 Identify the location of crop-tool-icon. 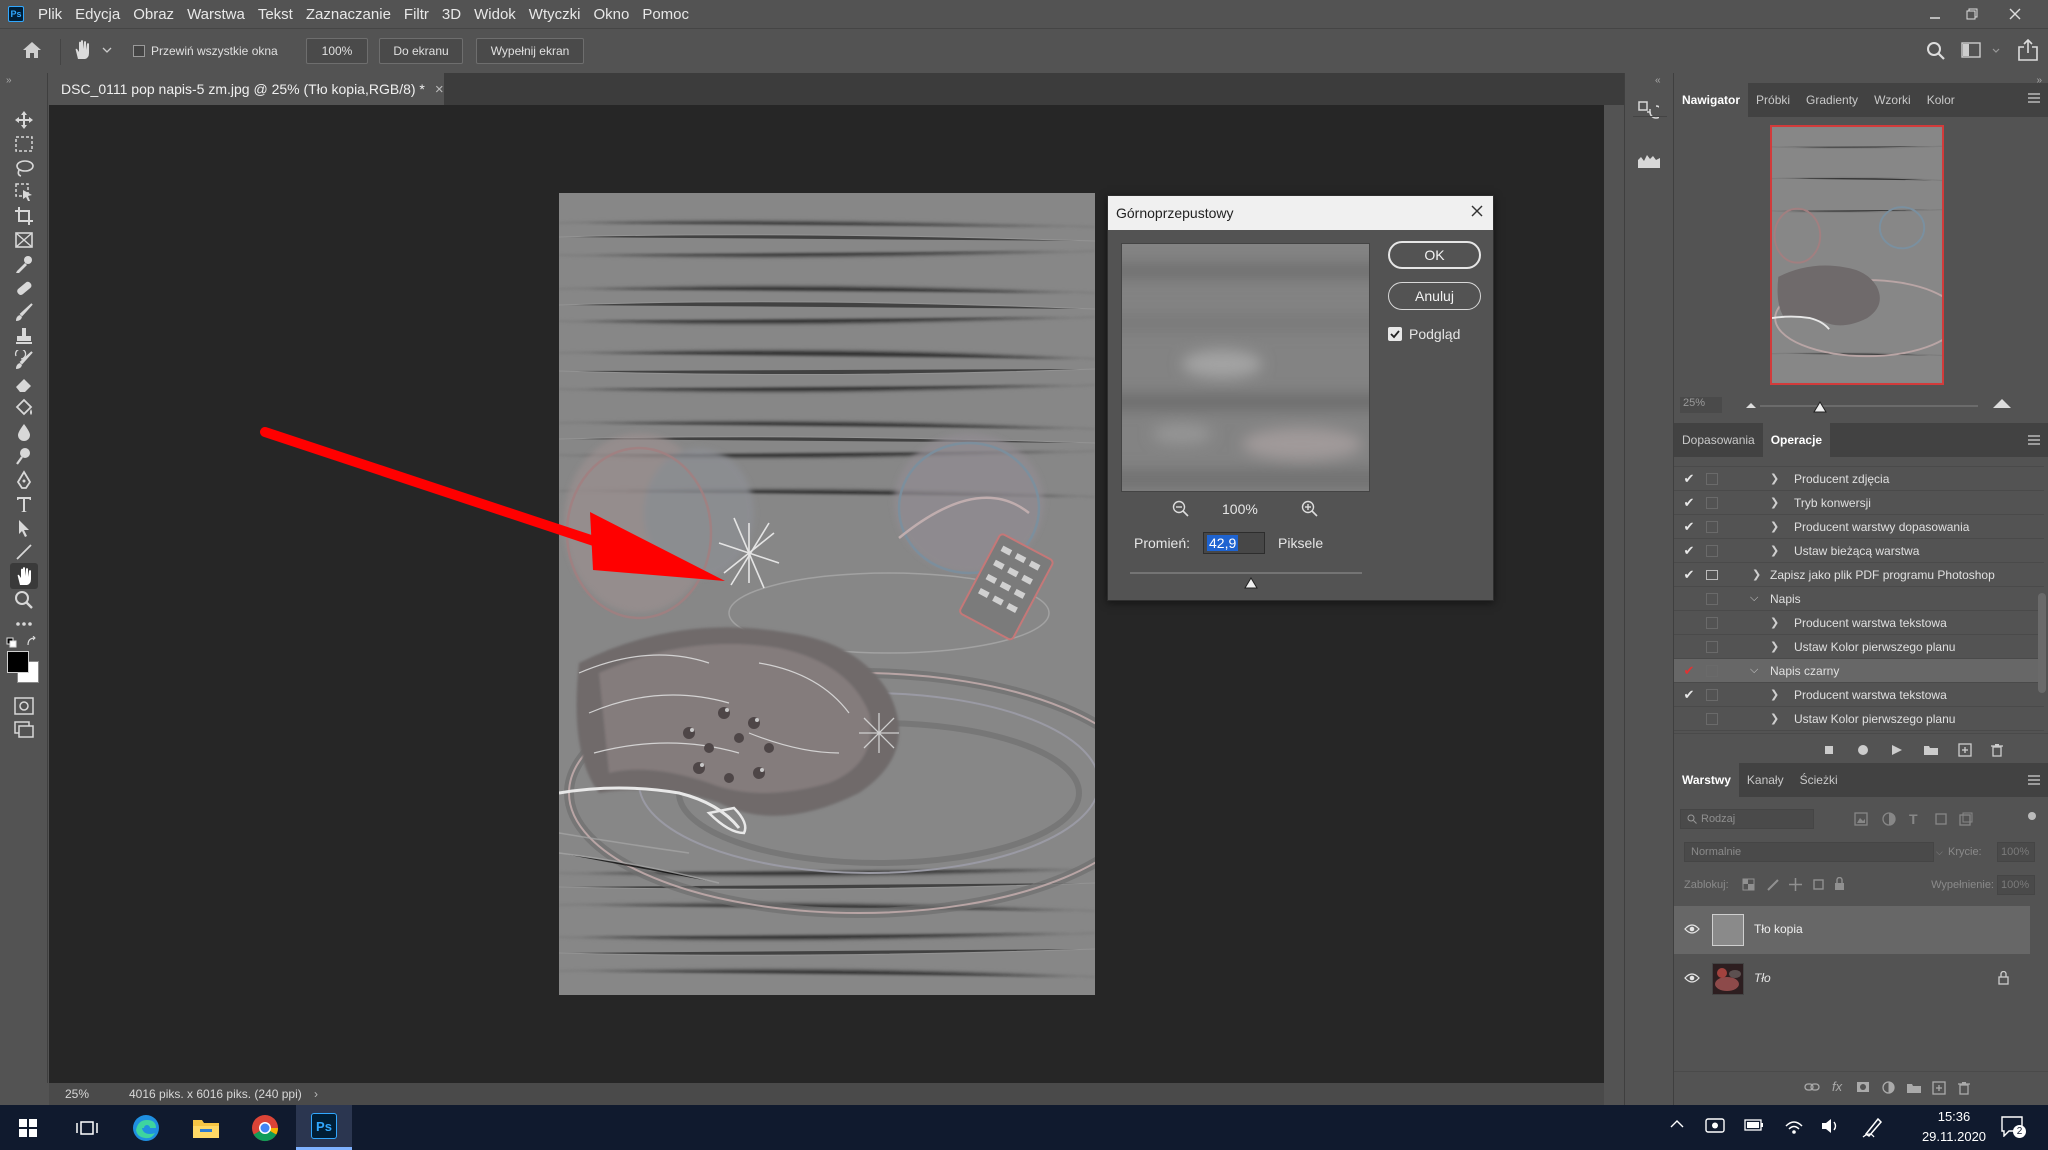
(24, 216).